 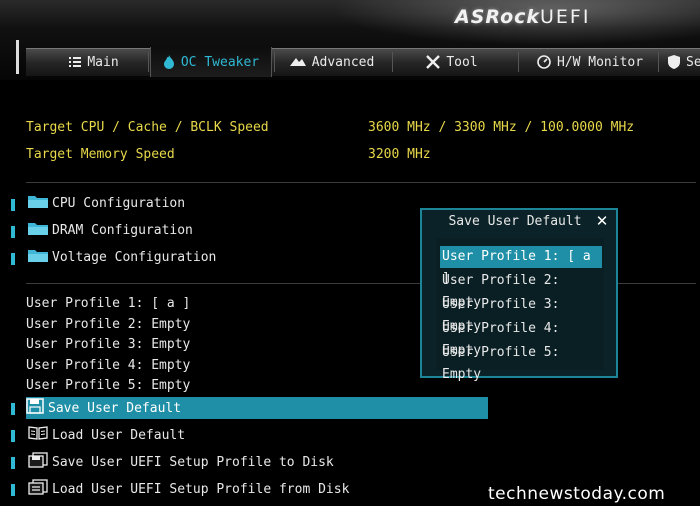 What do you see at coordinates (521, 338) in the screenshot?
I see `dialog-profile-option: User Profile 4: Empty` at bounding box center [521, 338].